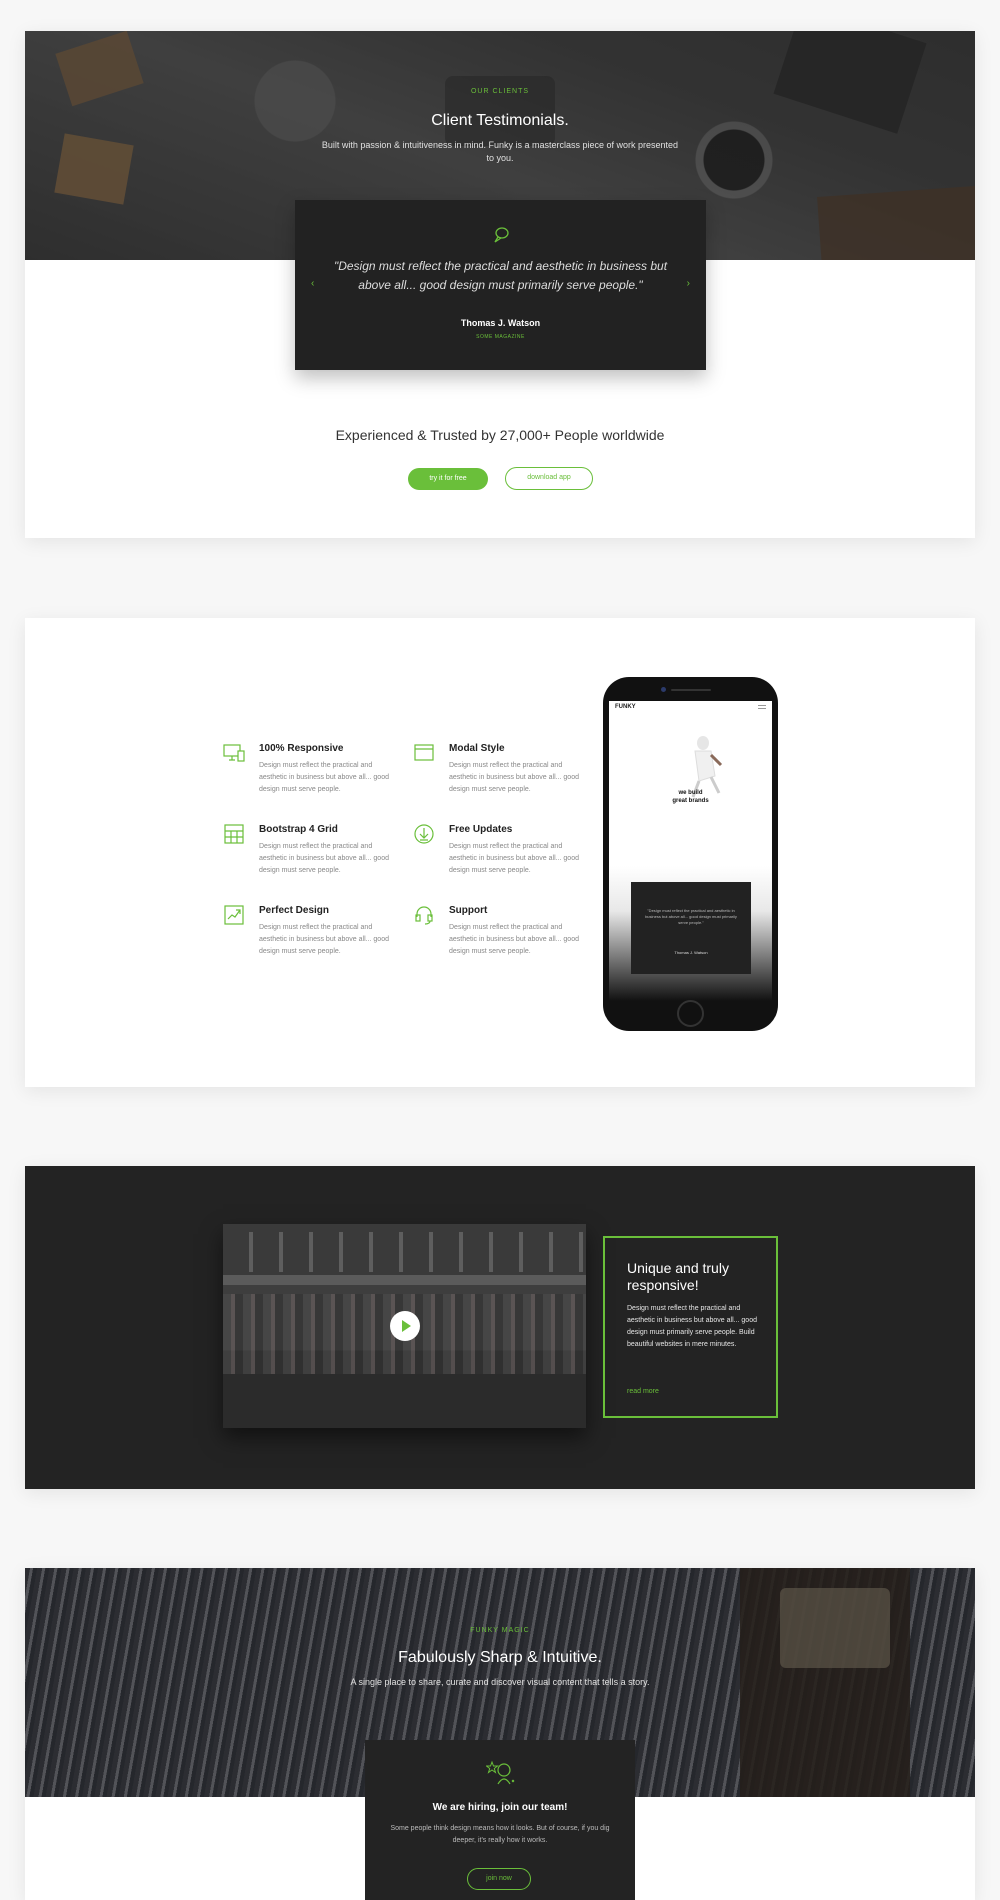  What do you see at coordinates (301, 748) in the screenshot?
I see `feature-title: 100% Responsive` at bounding box center [301, 748].